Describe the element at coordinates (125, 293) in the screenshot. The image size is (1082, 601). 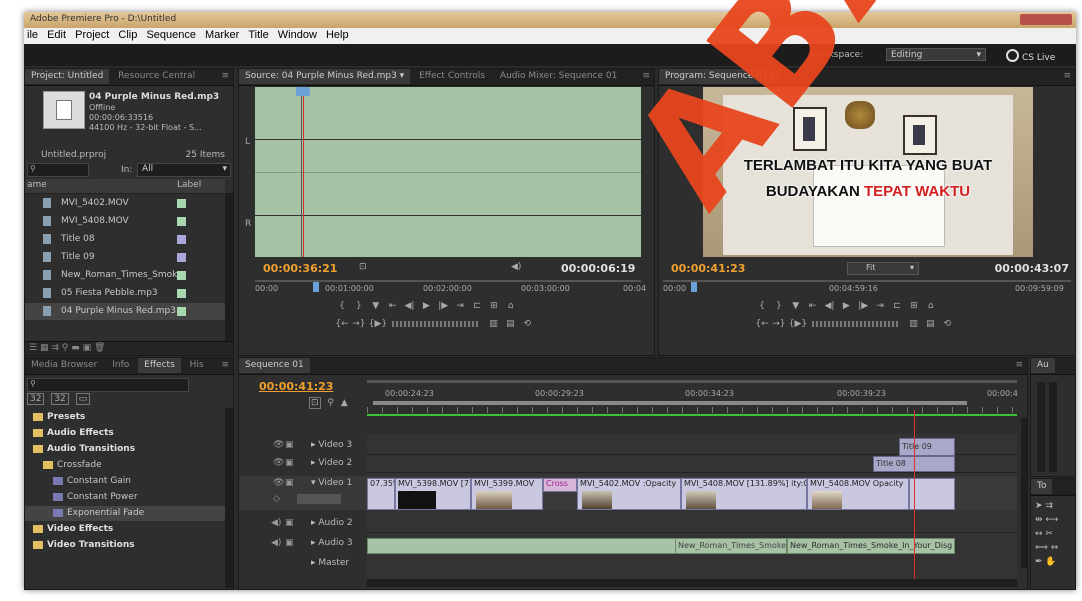
I see `project-item: 05 Fiesta Pebble.mp3` at that location.